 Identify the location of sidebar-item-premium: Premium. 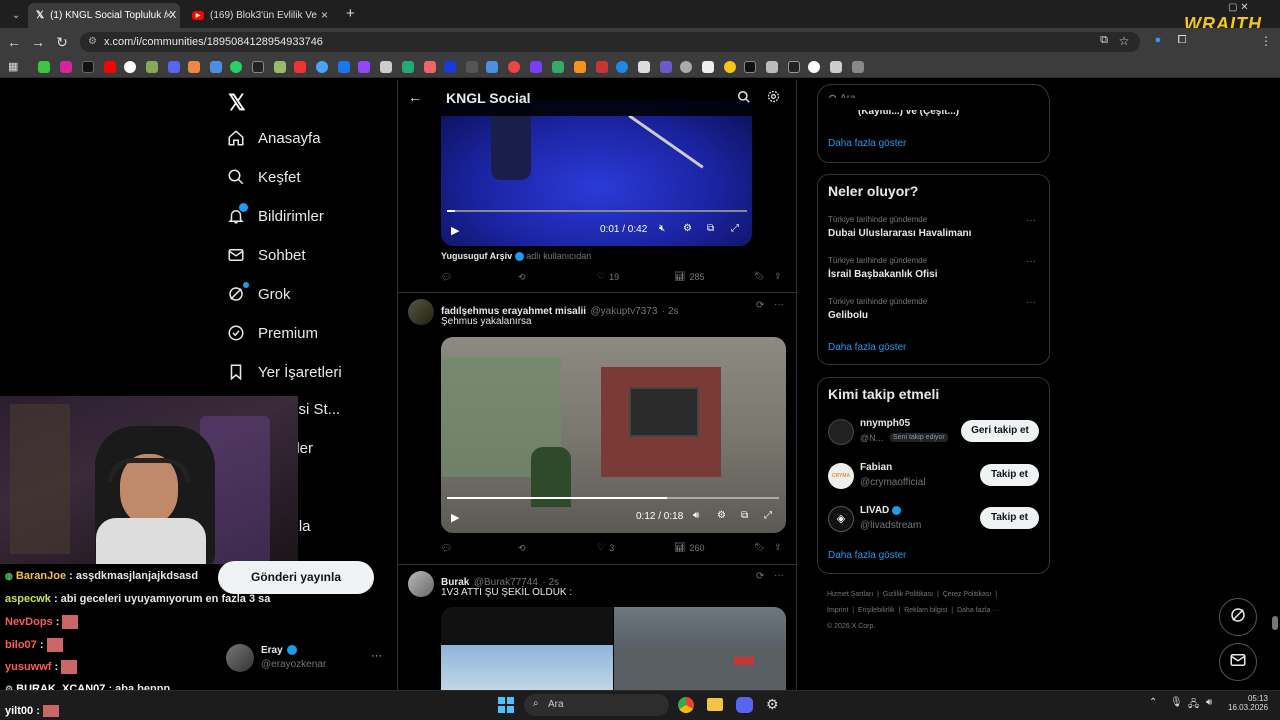
(272, 333).